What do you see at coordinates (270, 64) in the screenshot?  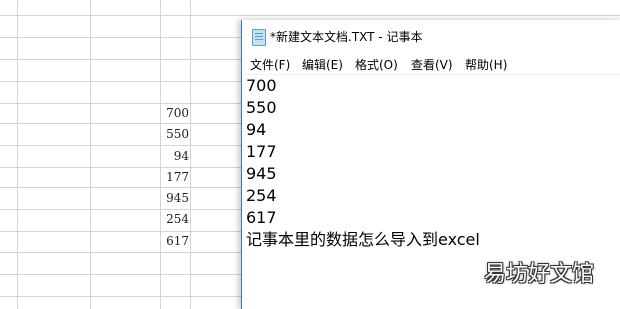 I see `menu-file: 文件(F)` at bounding box center [270, 64].